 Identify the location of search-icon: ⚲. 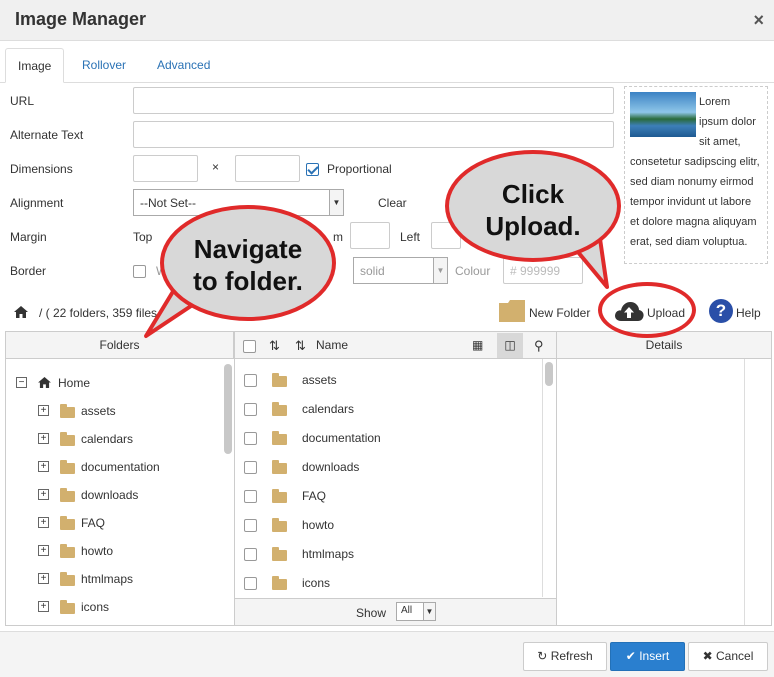
(539, 345).